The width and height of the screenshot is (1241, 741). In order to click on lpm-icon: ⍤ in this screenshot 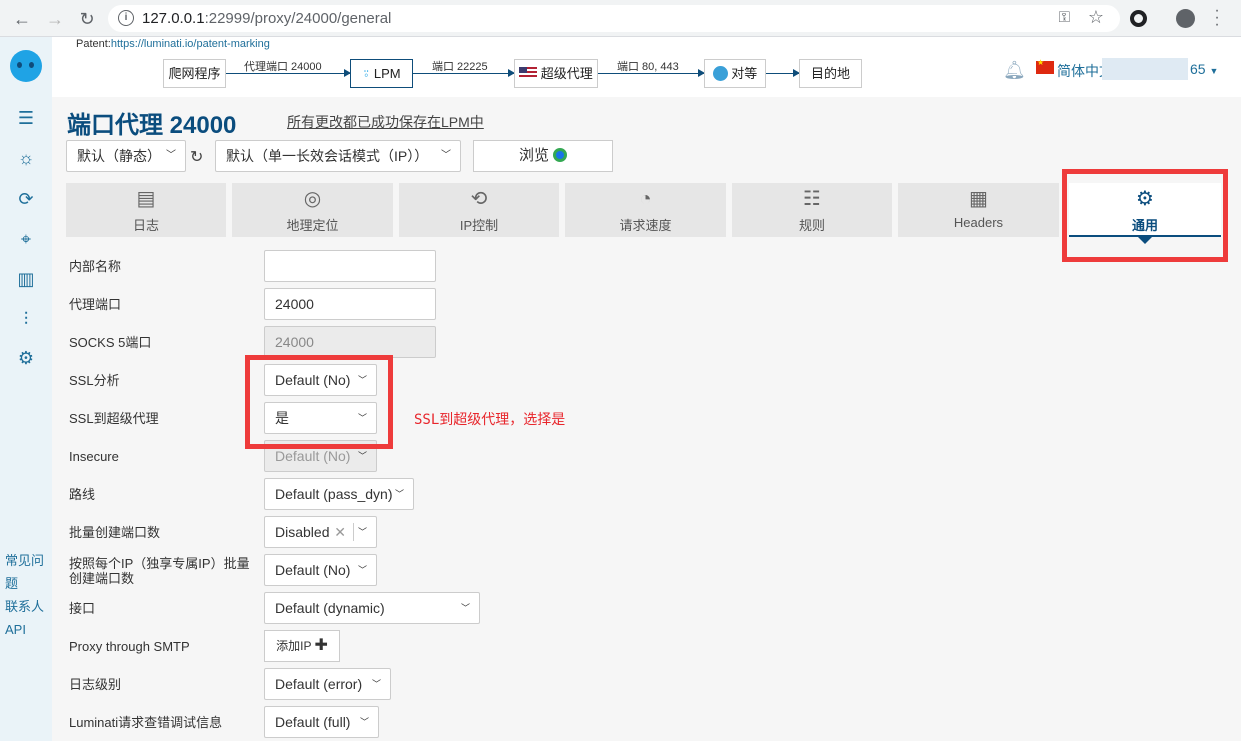, I will do `click(366, 73)`.